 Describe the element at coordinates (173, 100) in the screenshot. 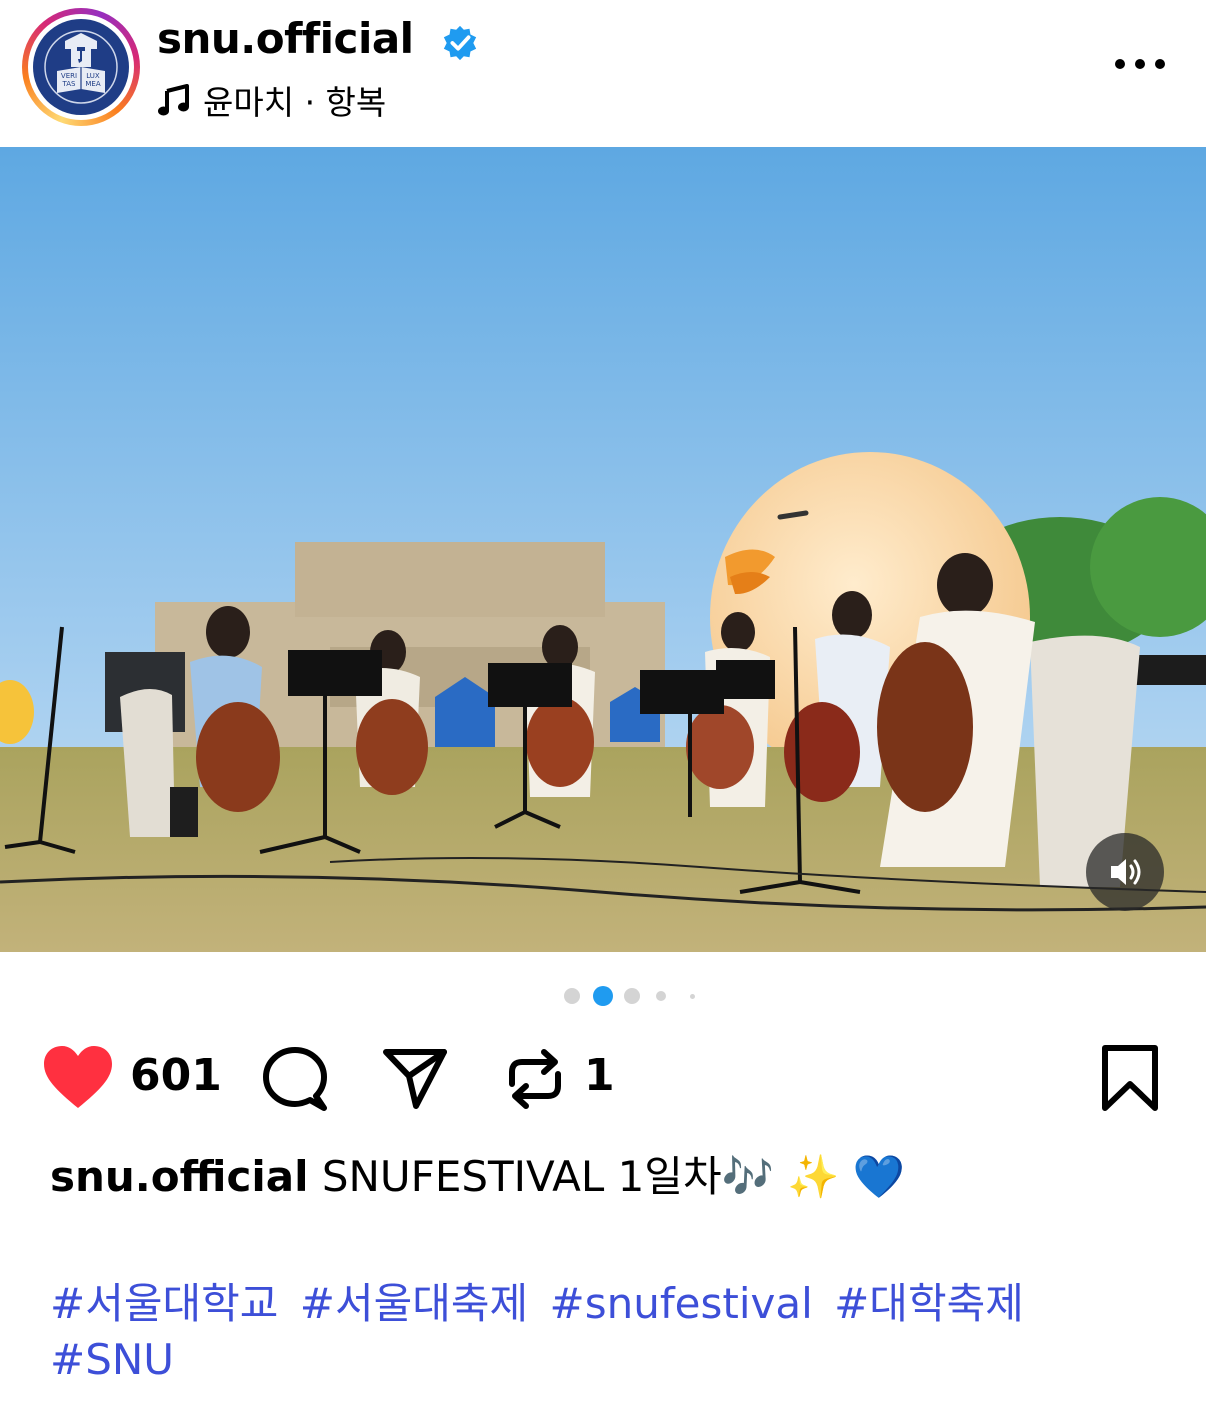

I see `music-note-icon` at that location.